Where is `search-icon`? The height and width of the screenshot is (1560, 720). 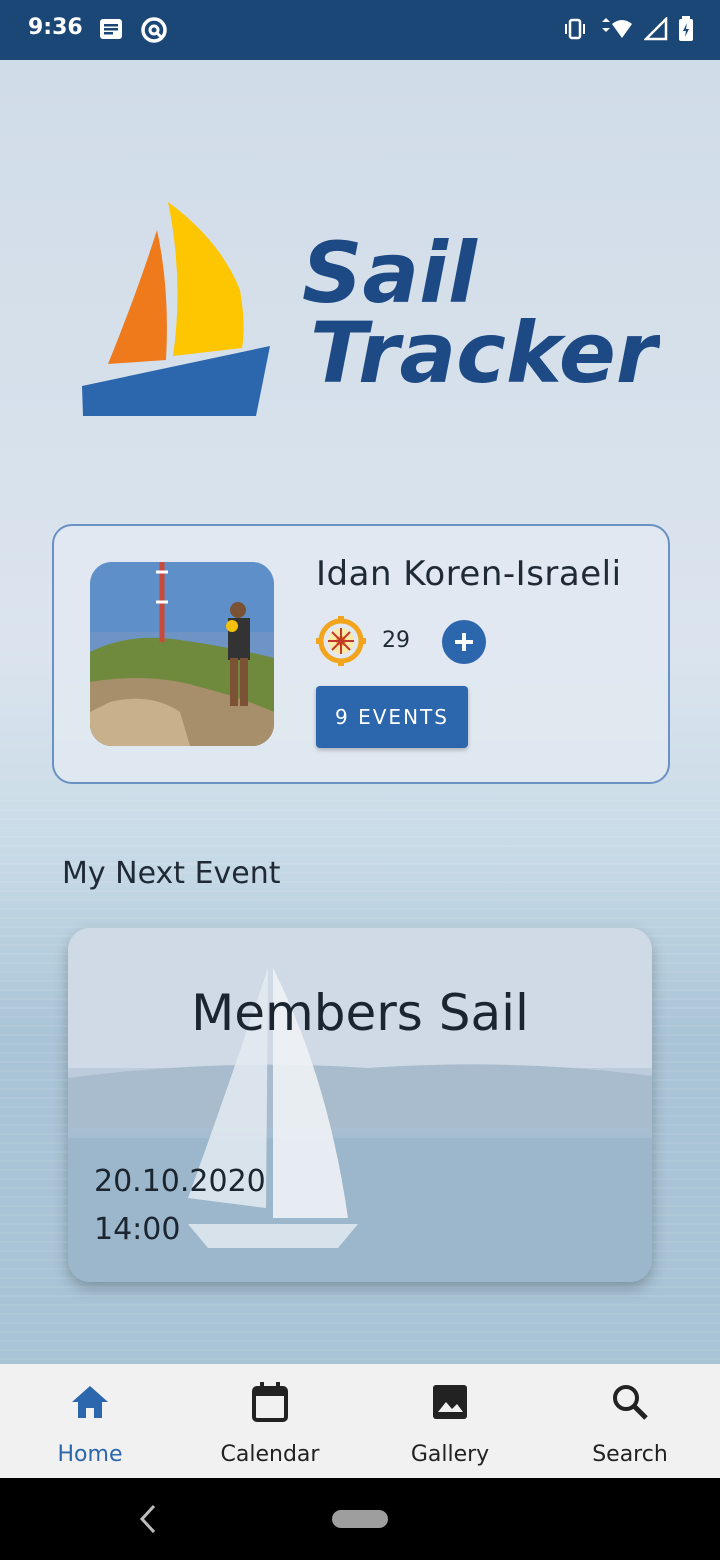 search-icon is located at coordinates (630, 1402).